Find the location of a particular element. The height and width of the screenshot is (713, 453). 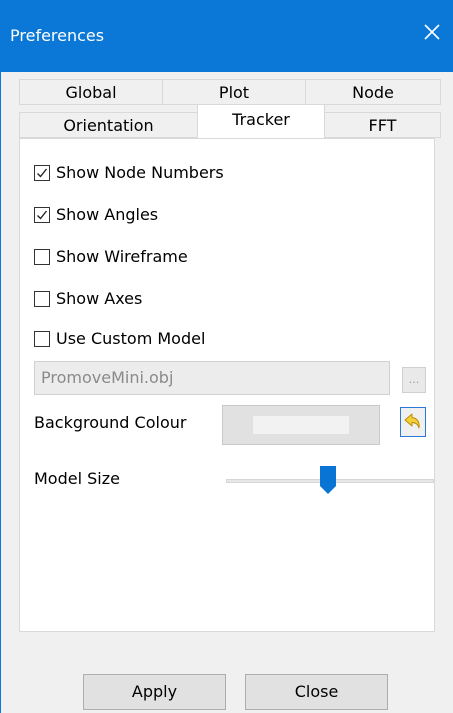

show-axes-option: Show Axes is located at coordinates (88, 298).